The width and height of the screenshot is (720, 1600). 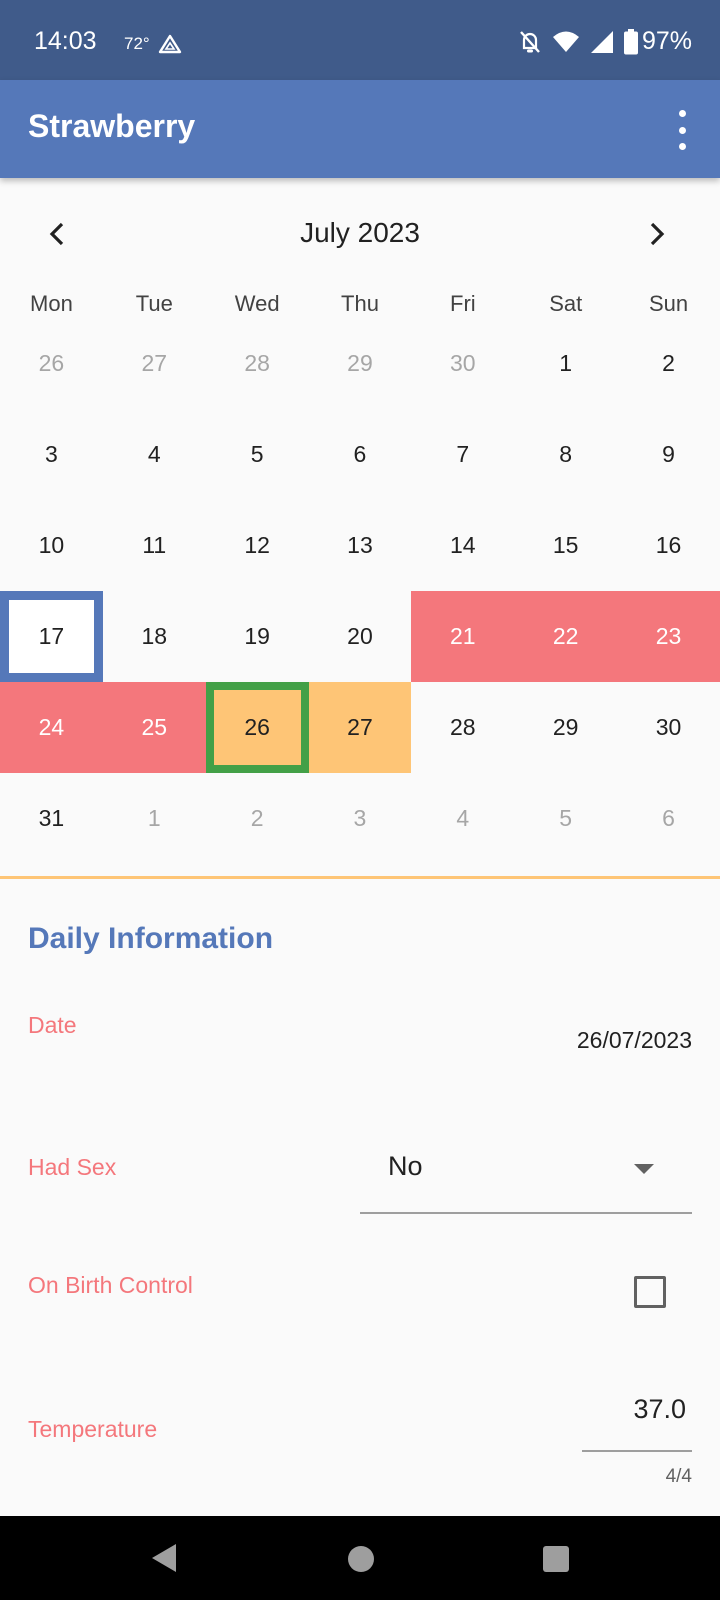 I want to click on calendar-header: July 2023, so click(x=360, y=235).